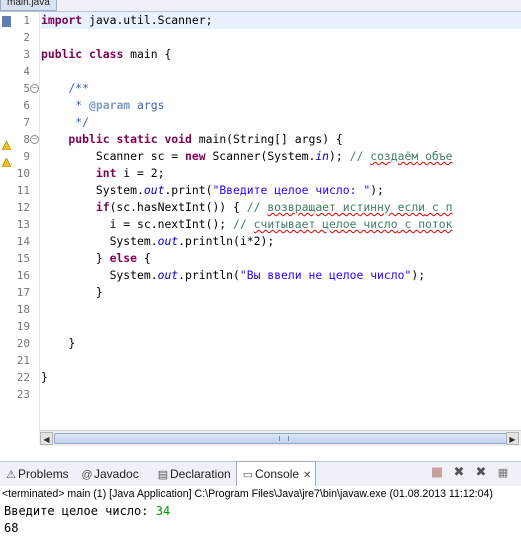 The image size is (521, 548). I want to click on tab-problems: ⚠ Problems, so click(36, 474).